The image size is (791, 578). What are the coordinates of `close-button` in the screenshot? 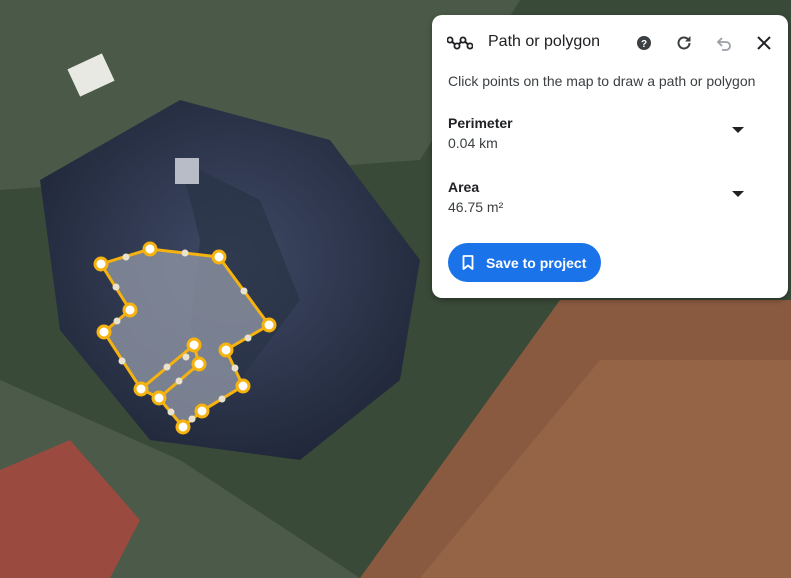 It's located at (764, 43).